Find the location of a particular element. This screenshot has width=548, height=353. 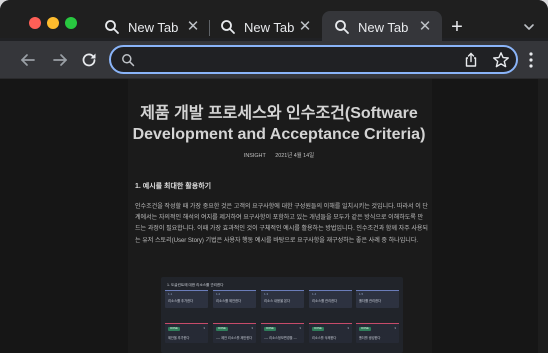

diagram-card: 1.2 리소스를 제안한다 is located at coordinates (234, 299).